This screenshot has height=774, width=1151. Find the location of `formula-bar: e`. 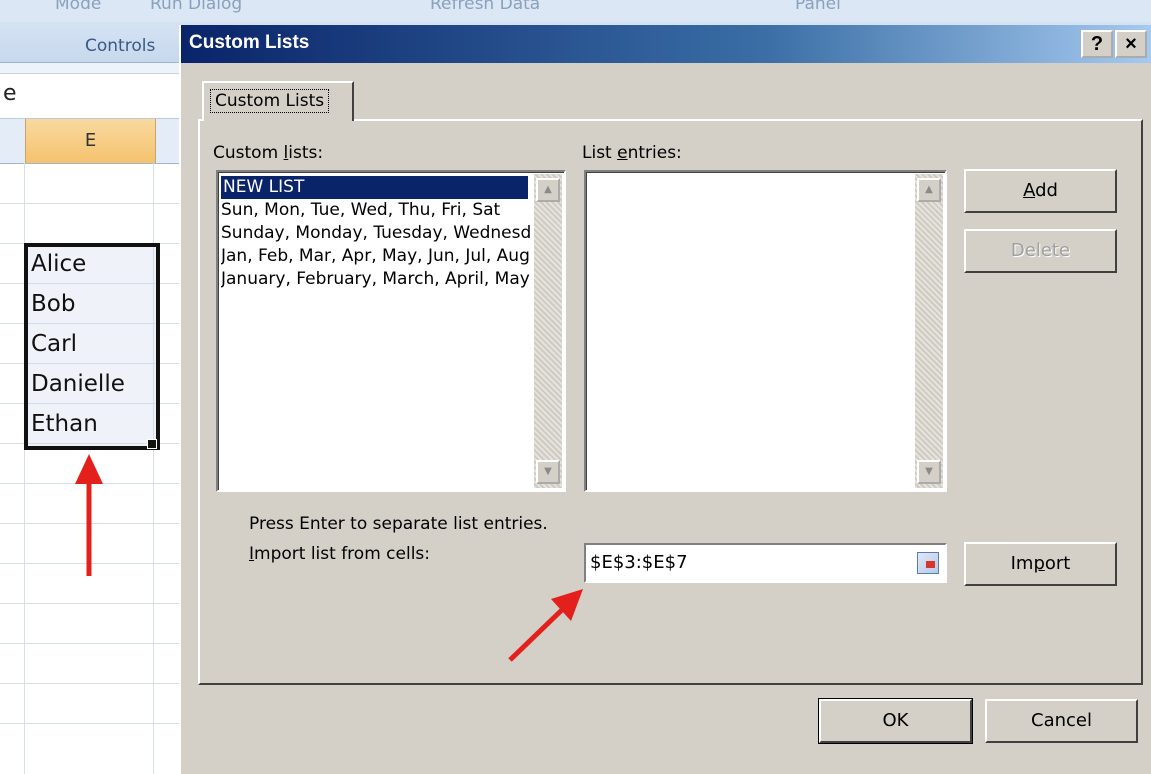

formula-bar: e is located at coordinates (90, 96).